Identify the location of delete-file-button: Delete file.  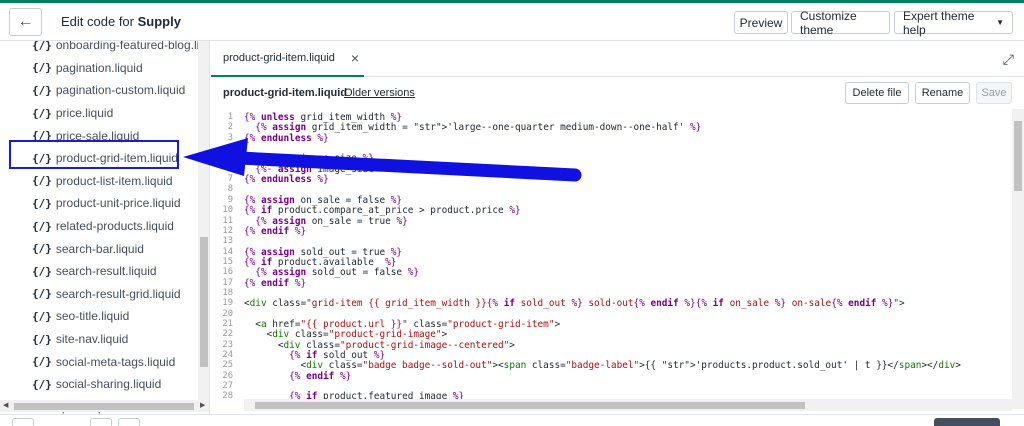
(877, 93).